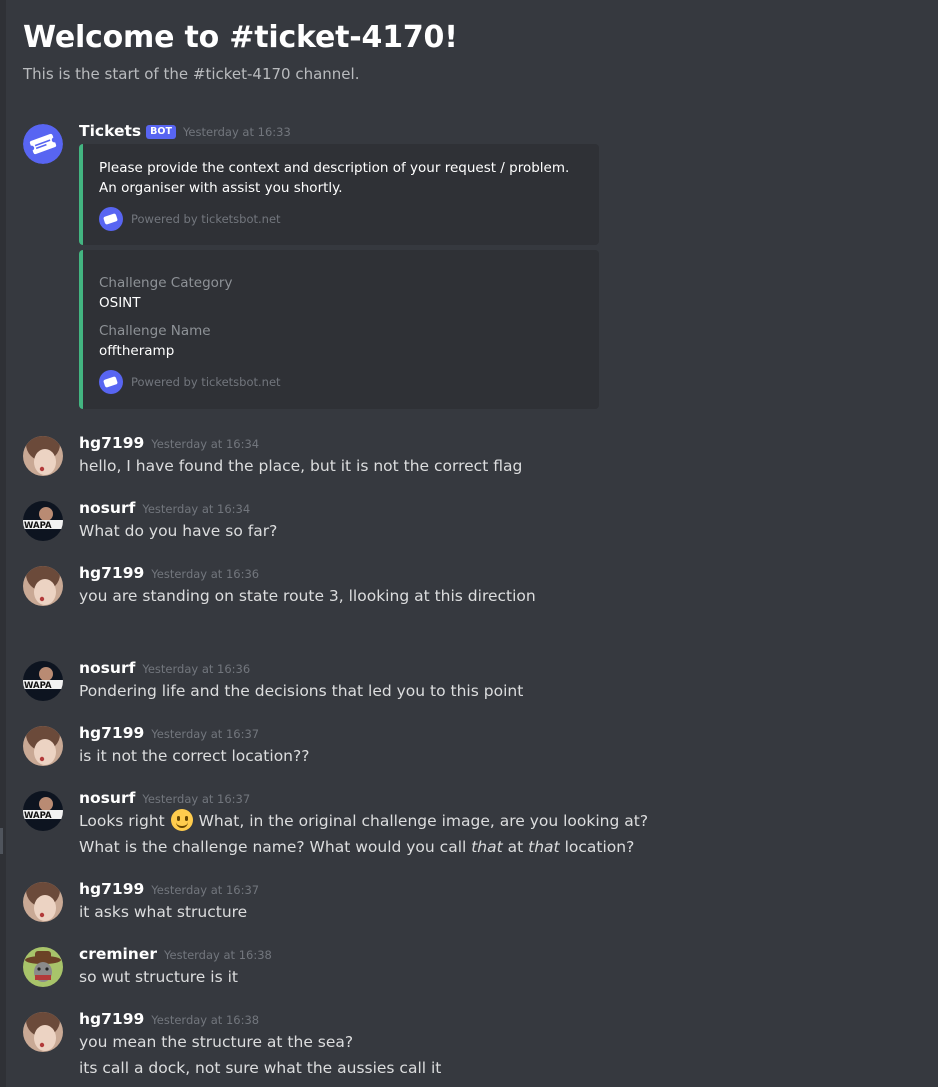 This screenshot has width=938, height=1087. Describe the element at coordinates (118, 954) in the screenshot. I see `username: creminer` at that location.